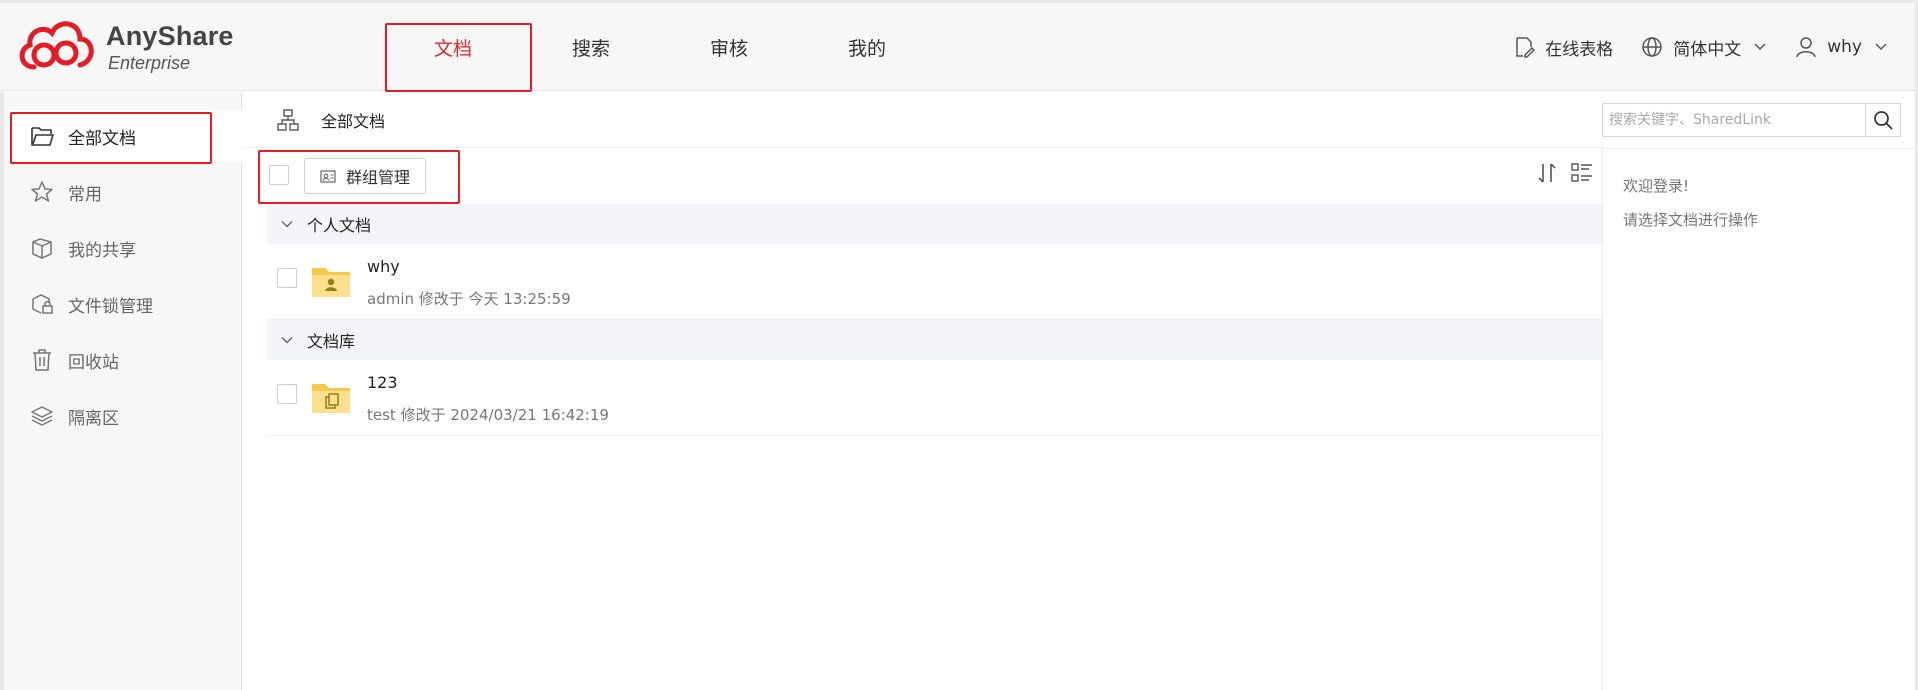  I want to click on sidebar-item-favorites: 常用, so click(127, 192).